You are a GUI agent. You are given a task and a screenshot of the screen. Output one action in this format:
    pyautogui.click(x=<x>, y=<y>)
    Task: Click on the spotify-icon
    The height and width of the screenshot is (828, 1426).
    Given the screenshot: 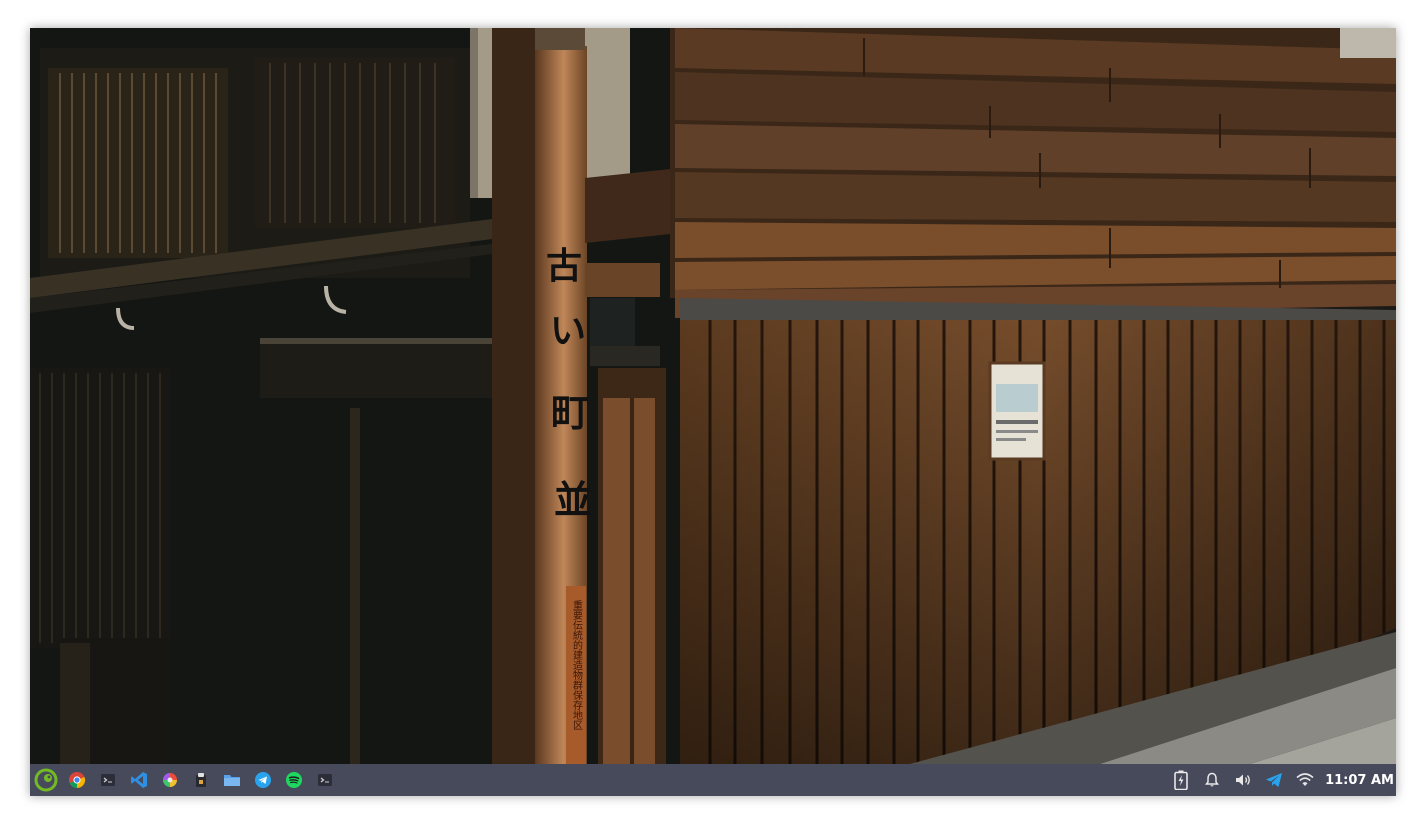 What is the action you would take?
    pyautogui.click(x=294, y=780)
    